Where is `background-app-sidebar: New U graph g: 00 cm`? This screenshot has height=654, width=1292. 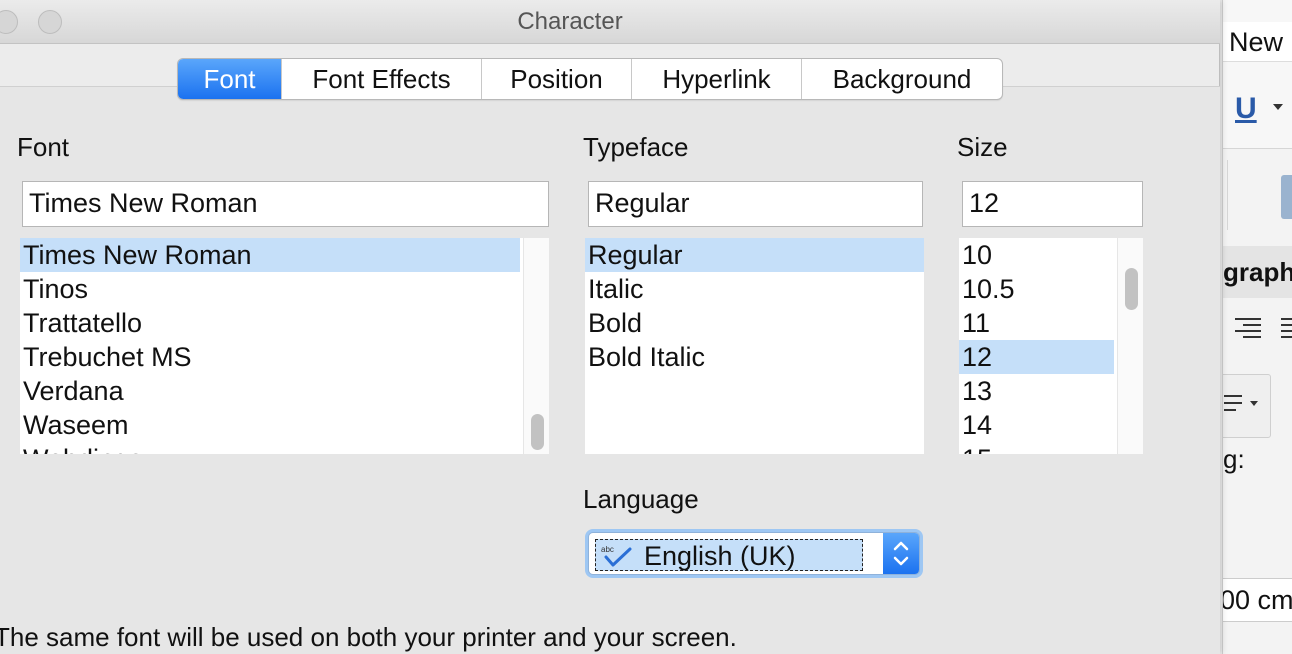 background-app-sidebar: New U graph g: 00 cm is located at coordinates (1257, 327).